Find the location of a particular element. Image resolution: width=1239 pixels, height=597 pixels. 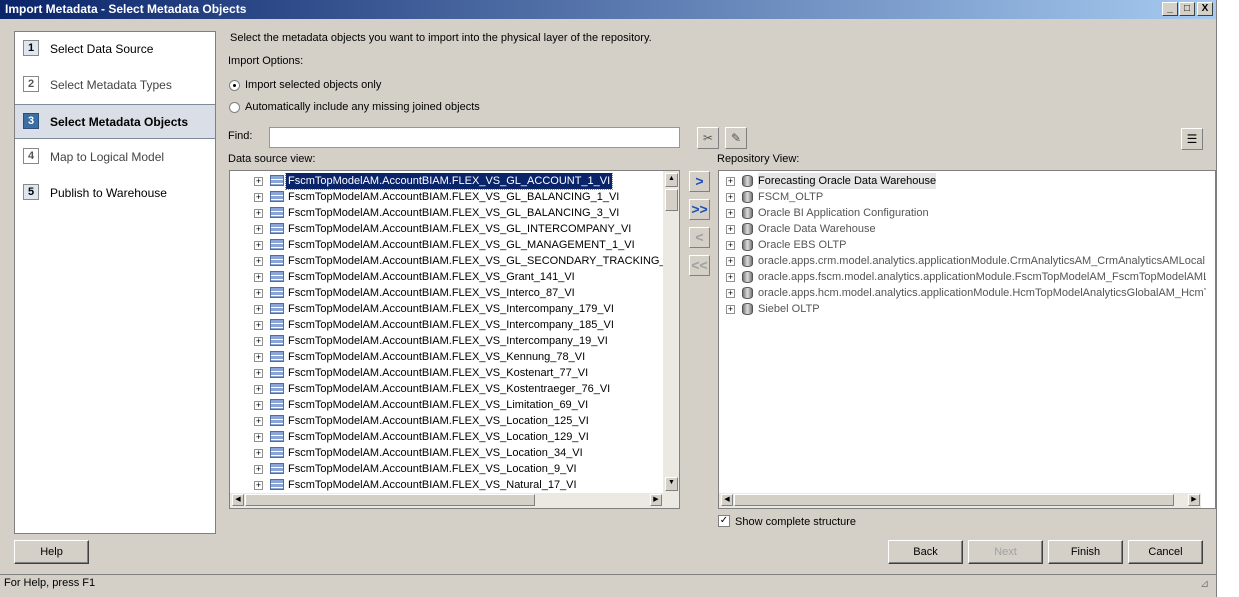

import-selected-radio is located at coordinates (234, 85).